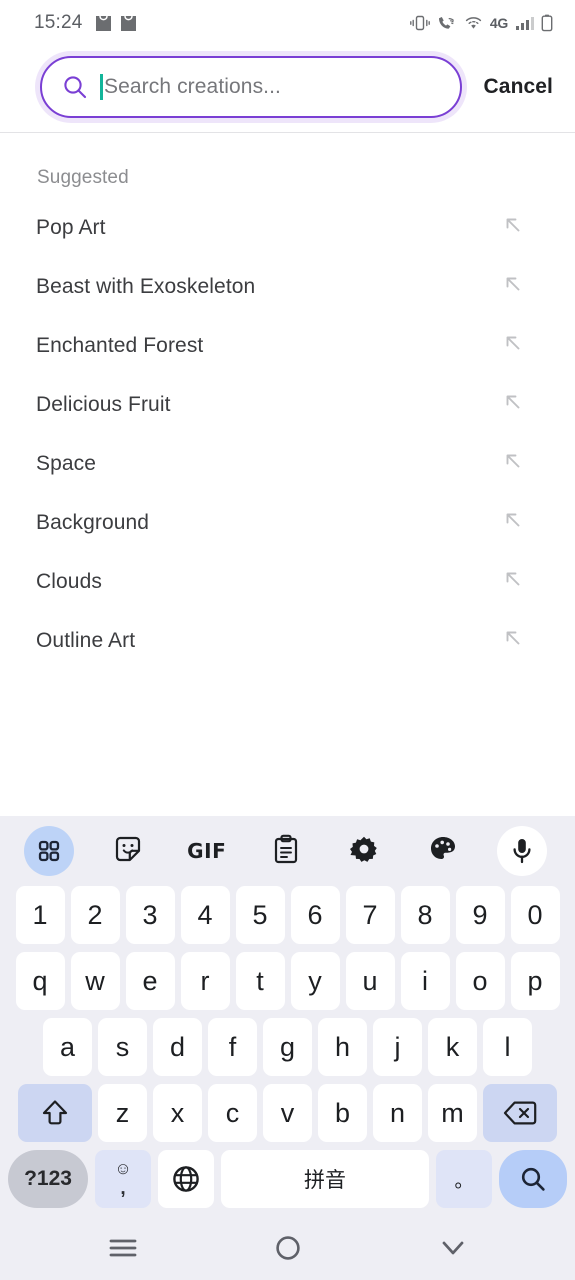  What do you see at coordinates (122, 1113) in the screenshot?
I see `key-z: z` at bounding box center [122, 1113].